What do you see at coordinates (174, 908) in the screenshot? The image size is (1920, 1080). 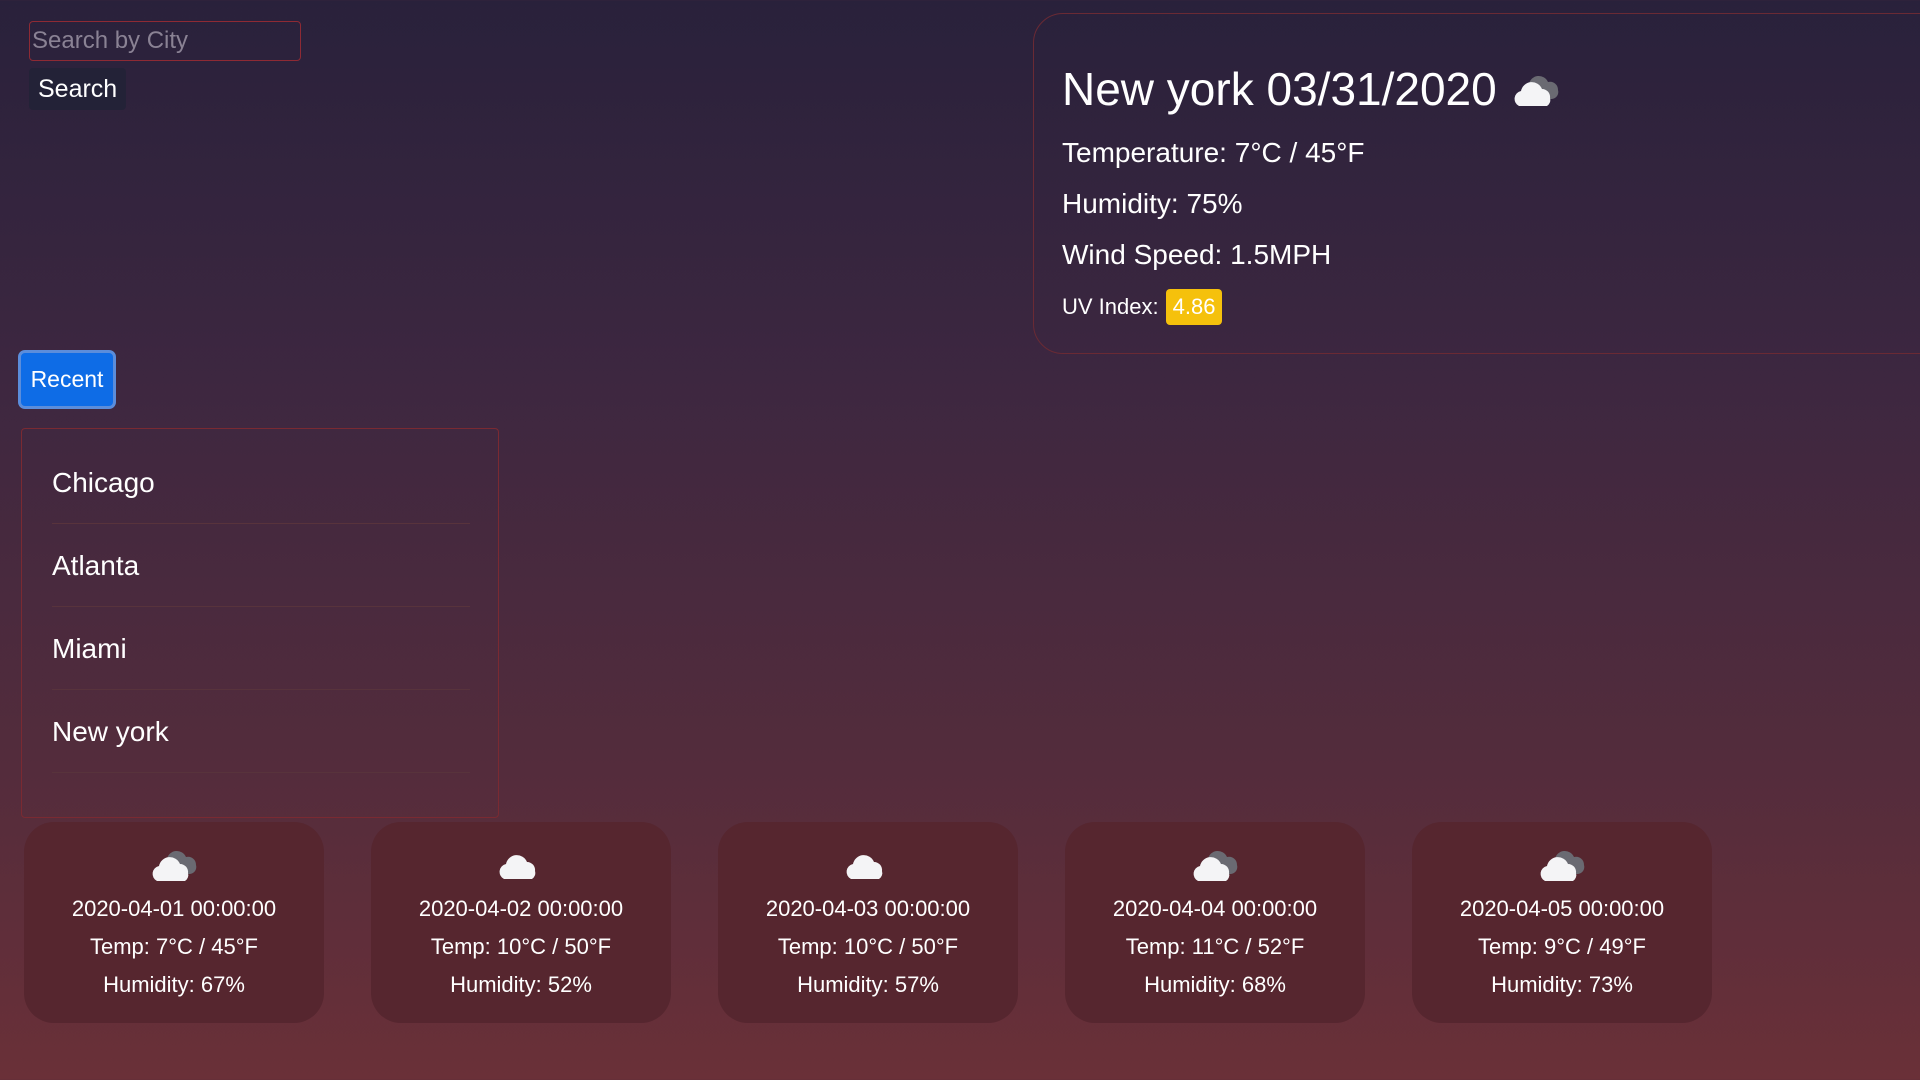 I see `forecast-date: 2020-04-01 00:00:00` at bounding box center [174, 908].